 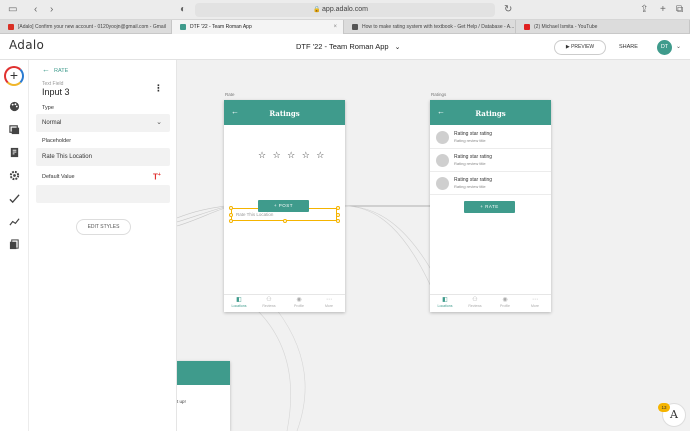 I want to click on back-icon: ‹, so click(x=35, y=10).